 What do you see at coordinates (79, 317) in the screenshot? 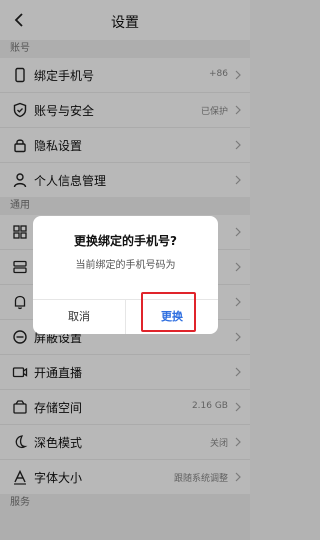
I see `cancel-button: 取消` at bounding box center [79, 317].